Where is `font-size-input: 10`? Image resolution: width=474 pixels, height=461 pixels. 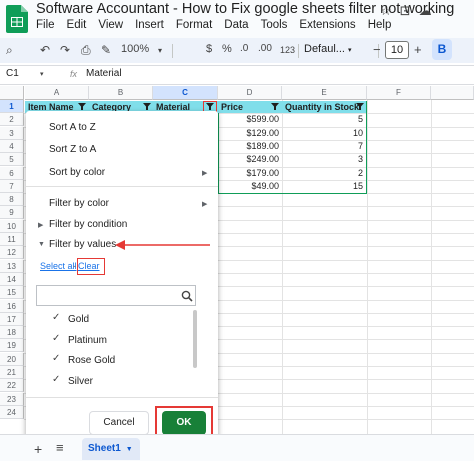 font-size-input: 10 is located at coordinates (397, 50).